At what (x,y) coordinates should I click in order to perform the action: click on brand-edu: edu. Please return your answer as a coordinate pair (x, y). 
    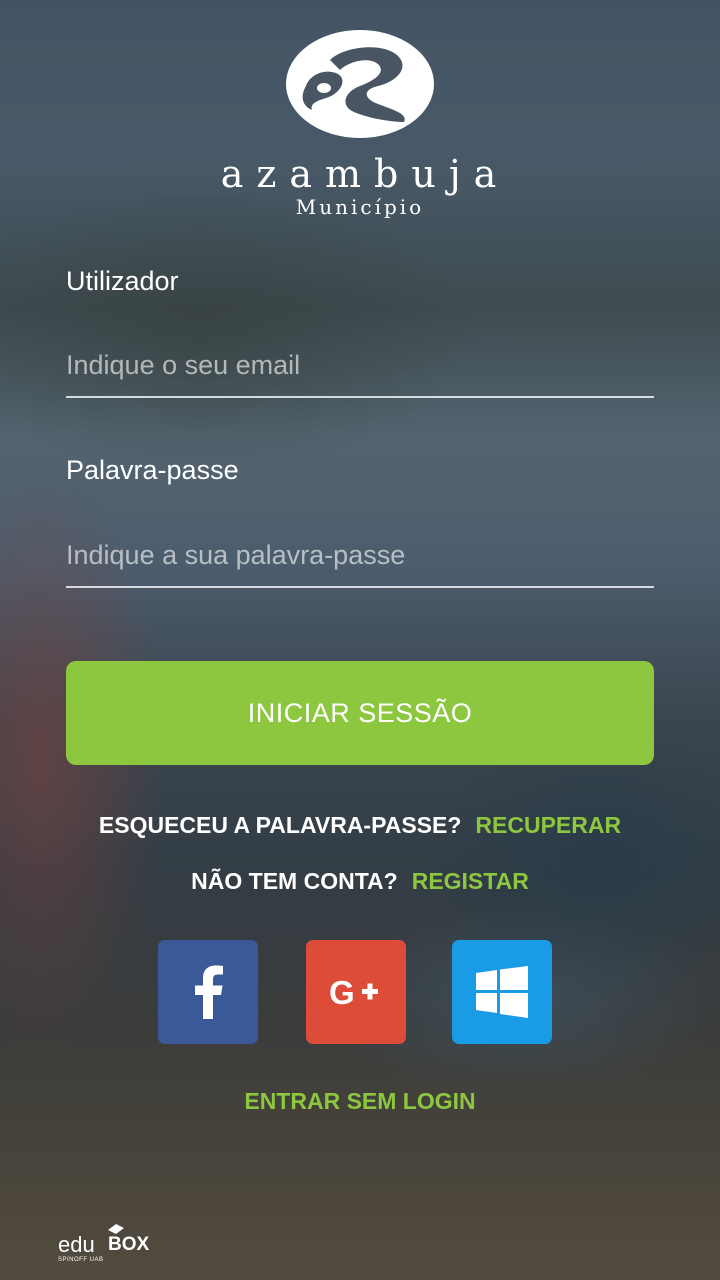
    Looking at the image, I should click on (76, 1244).